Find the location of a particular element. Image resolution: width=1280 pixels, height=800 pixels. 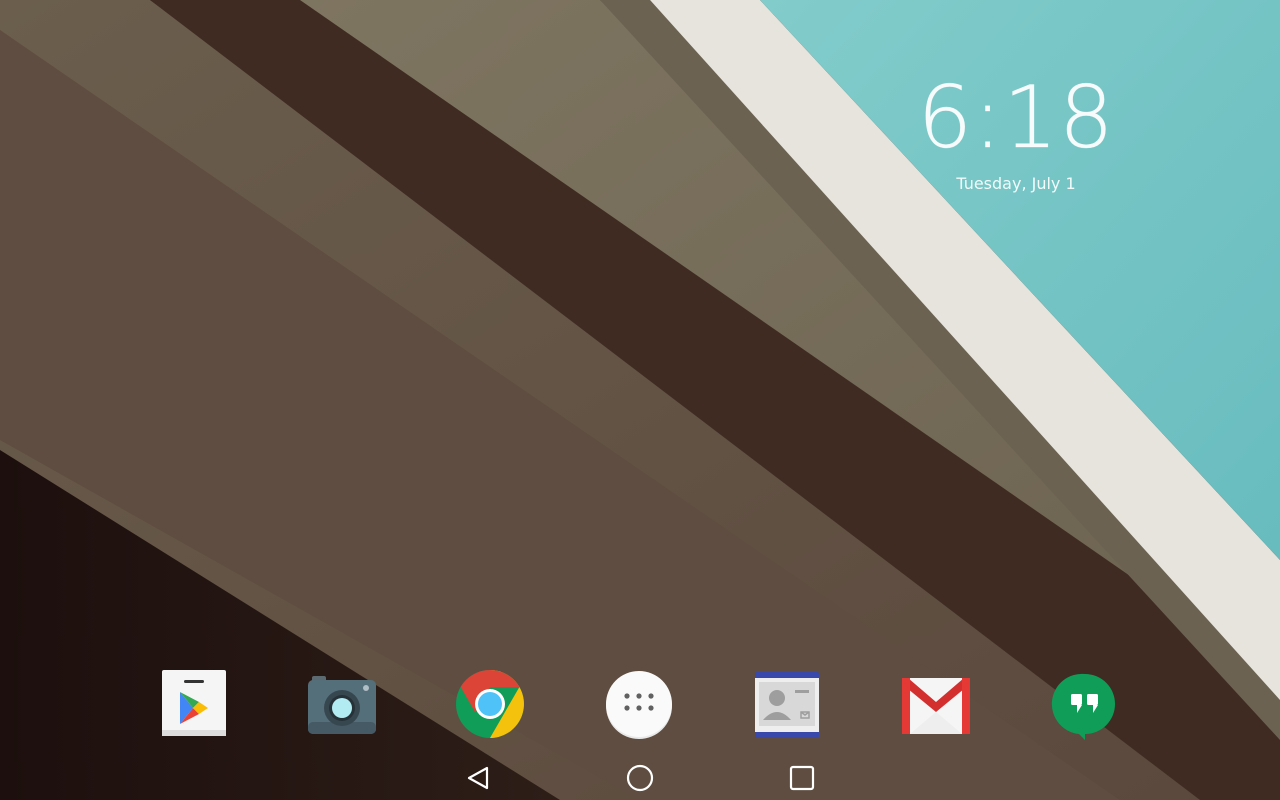

hangouts-icon is located at coordinates (1083, 706).